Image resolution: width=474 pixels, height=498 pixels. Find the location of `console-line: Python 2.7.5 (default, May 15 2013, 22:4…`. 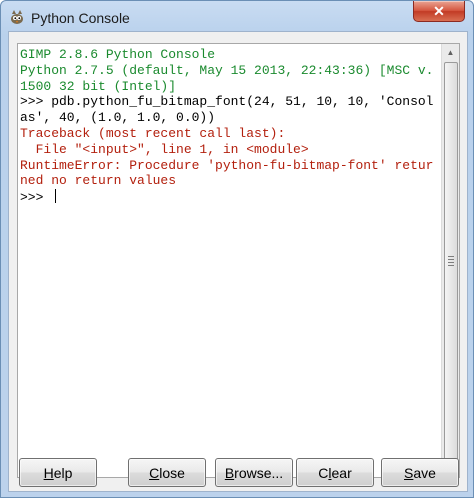

console-line: Python 2.7.5 (default, May 15 2013, 22:4… is located at coordinates (227, 78).